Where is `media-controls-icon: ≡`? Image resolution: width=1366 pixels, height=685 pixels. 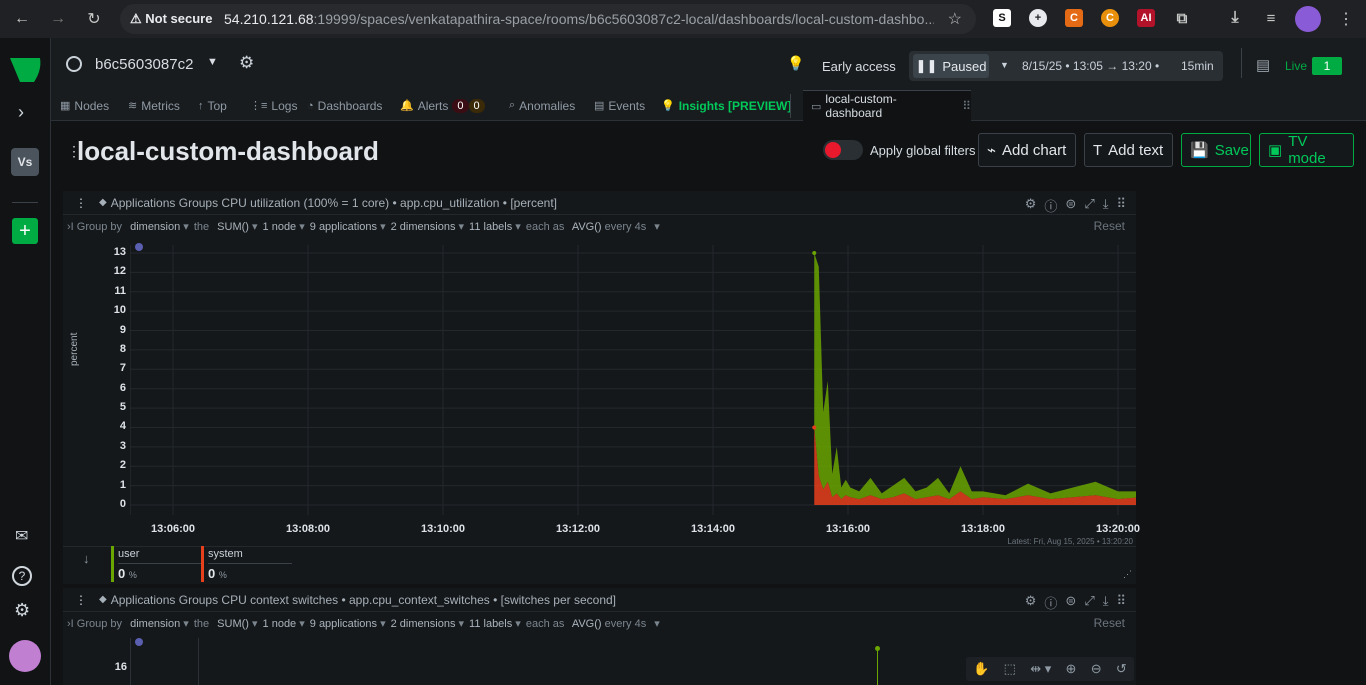
media-controls-icon: ≡ is located at coordinates (1271, 18).